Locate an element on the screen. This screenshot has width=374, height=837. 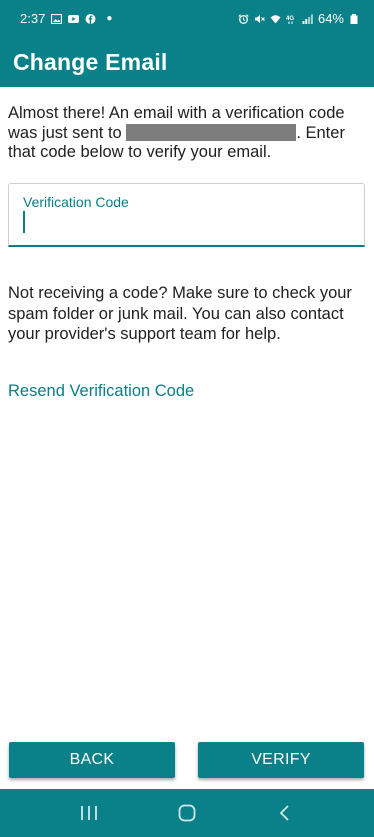
facebook-icon is located at coordinates (90, 18).